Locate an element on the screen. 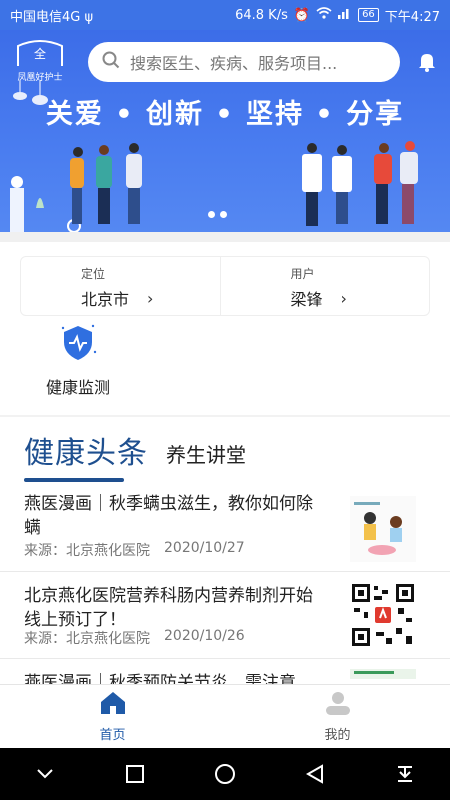 Image resolution: width=450 pixels, height=800 pixels. info-card: 定位 北京市 › 用户 梁锋 › is located at coordinates (225, 286).